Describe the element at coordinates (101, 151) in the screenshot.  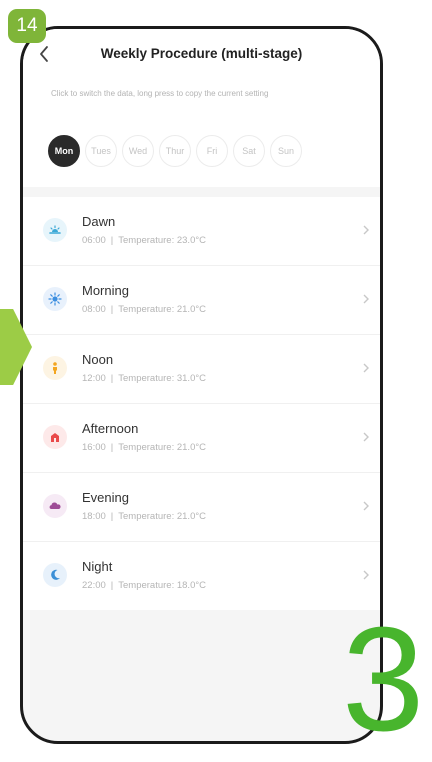
I see `day-tues-button: Tues` at that location.